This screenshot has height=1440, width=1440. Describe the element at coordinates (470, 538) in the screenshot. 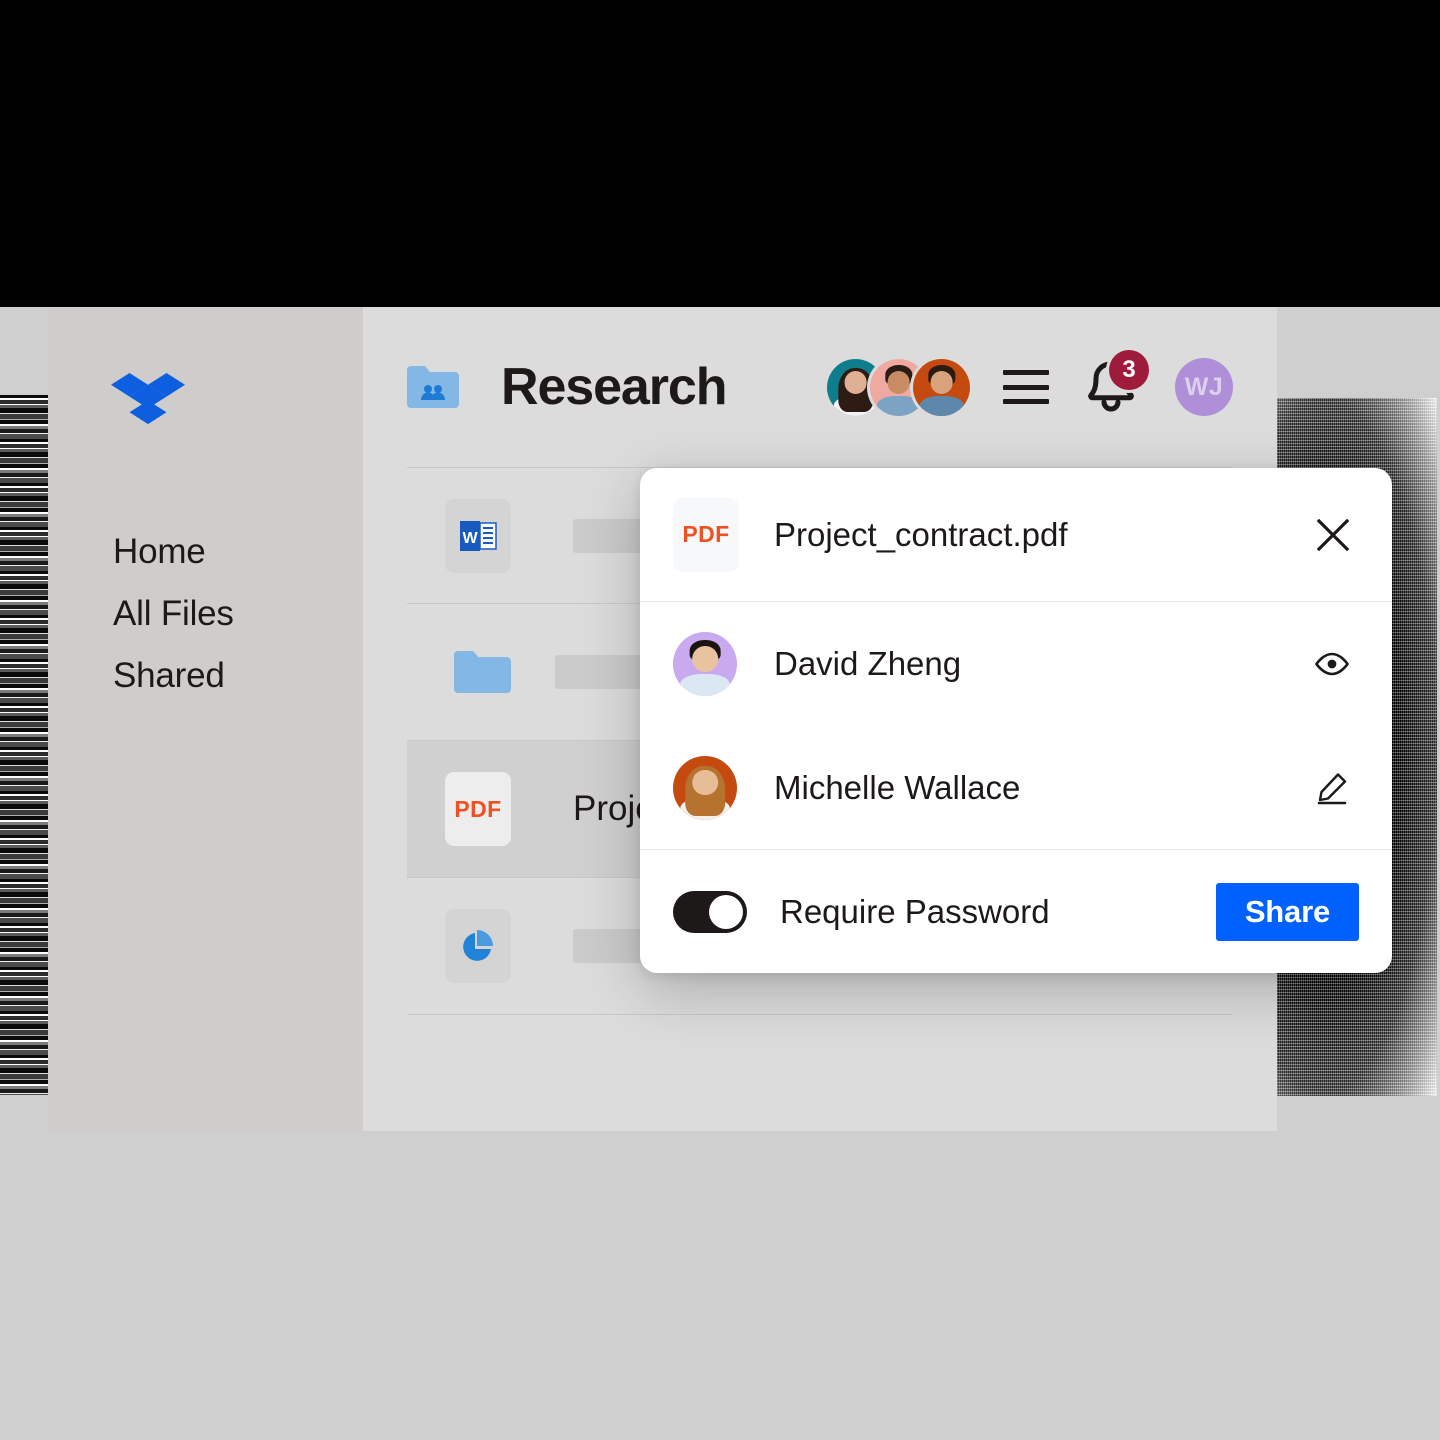

I see `svg-text: W` at that location.